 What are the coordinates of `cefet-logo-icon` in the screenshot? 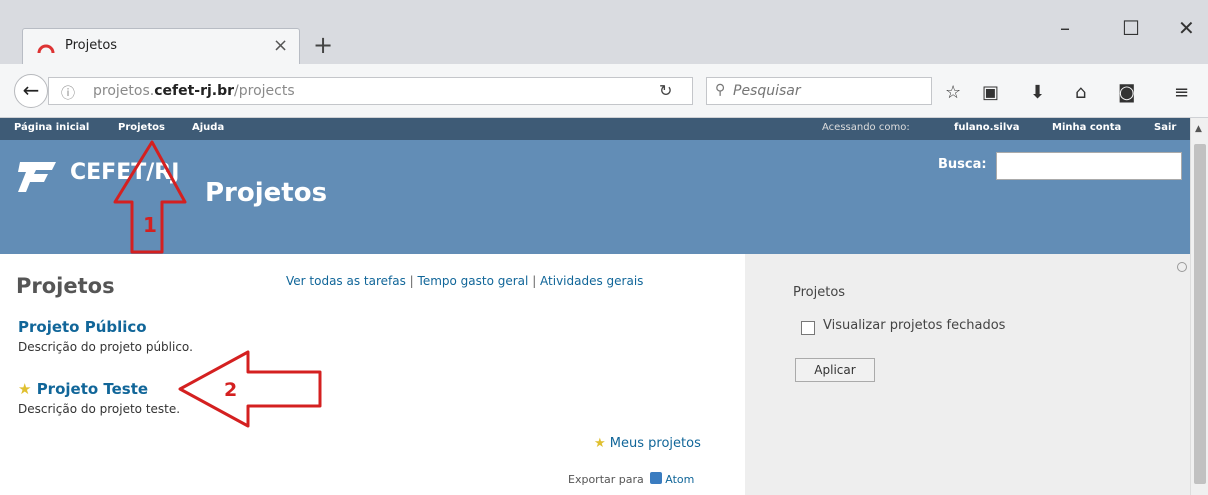 It's located at (37, 177).